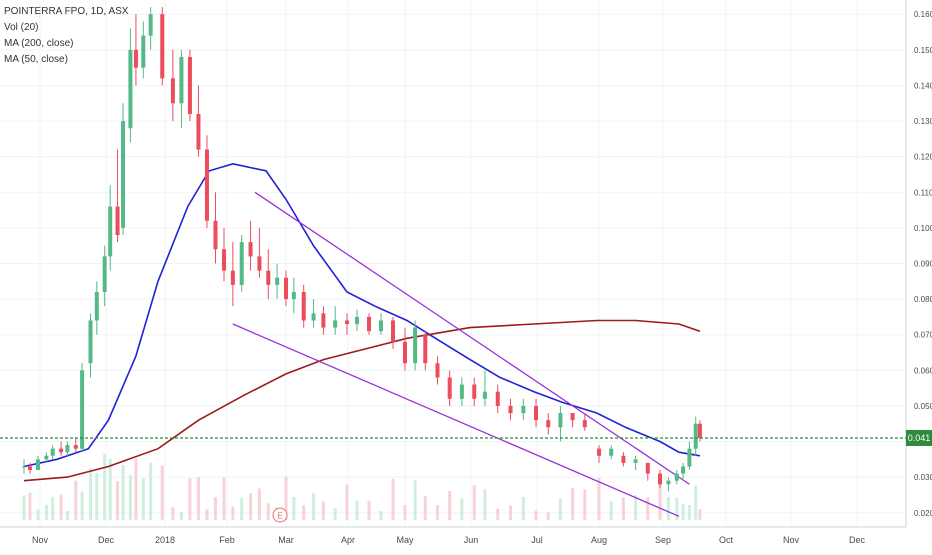  What do you see at coordinates (923, 157) in the screenshot?
I see `price-tick-label: 0.120` at bounding box center [923, 157].